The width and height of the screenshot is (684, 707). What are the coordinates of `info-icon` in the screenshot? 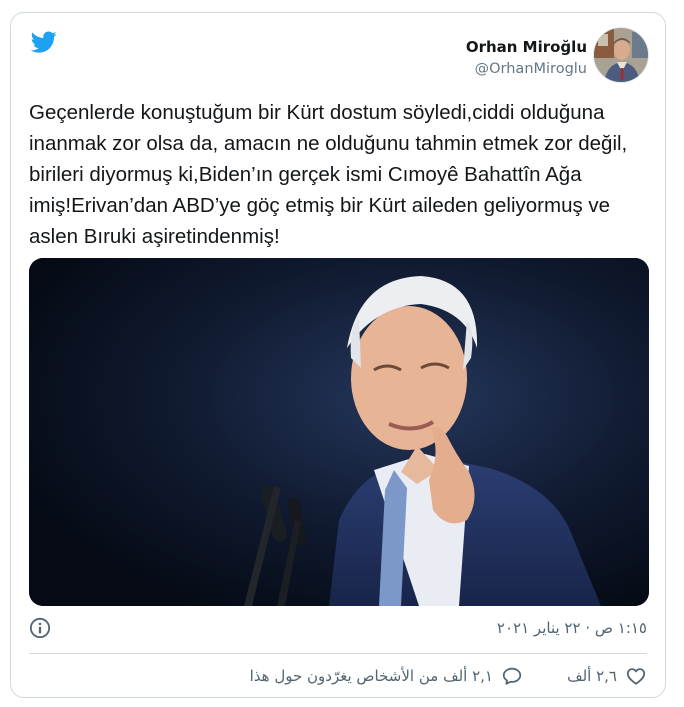 It's located at (40, 628).